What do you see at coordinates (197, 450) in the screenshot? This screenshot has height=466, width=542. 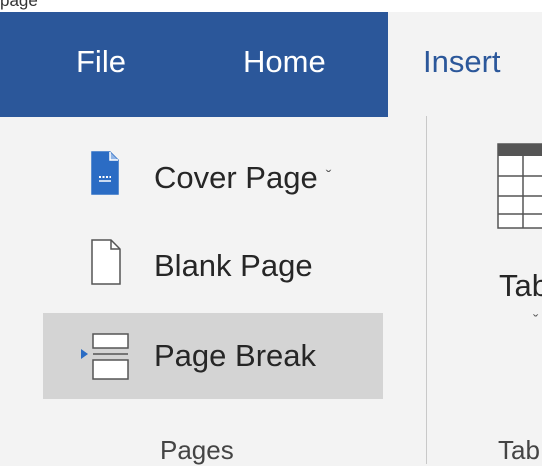 I see `pages-group-label: Pages` at bounding box center [197, 450].